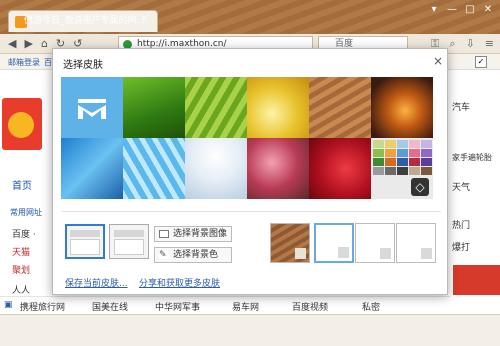 Image resolution: width=500 pixels, height=346 pixels. What do you see at coordinates (452, 10) in the screenshot?
I see `minimize-icon: —` at bounding box center [452, 10].